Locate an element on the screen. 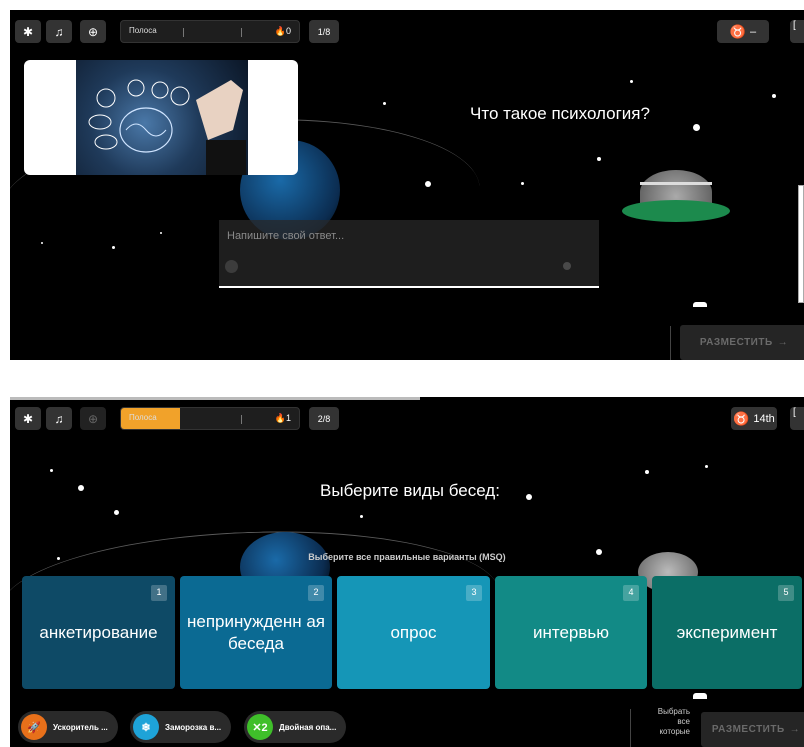  answer-option-1: 1 анкетирование is located at coordinates (98, 632).